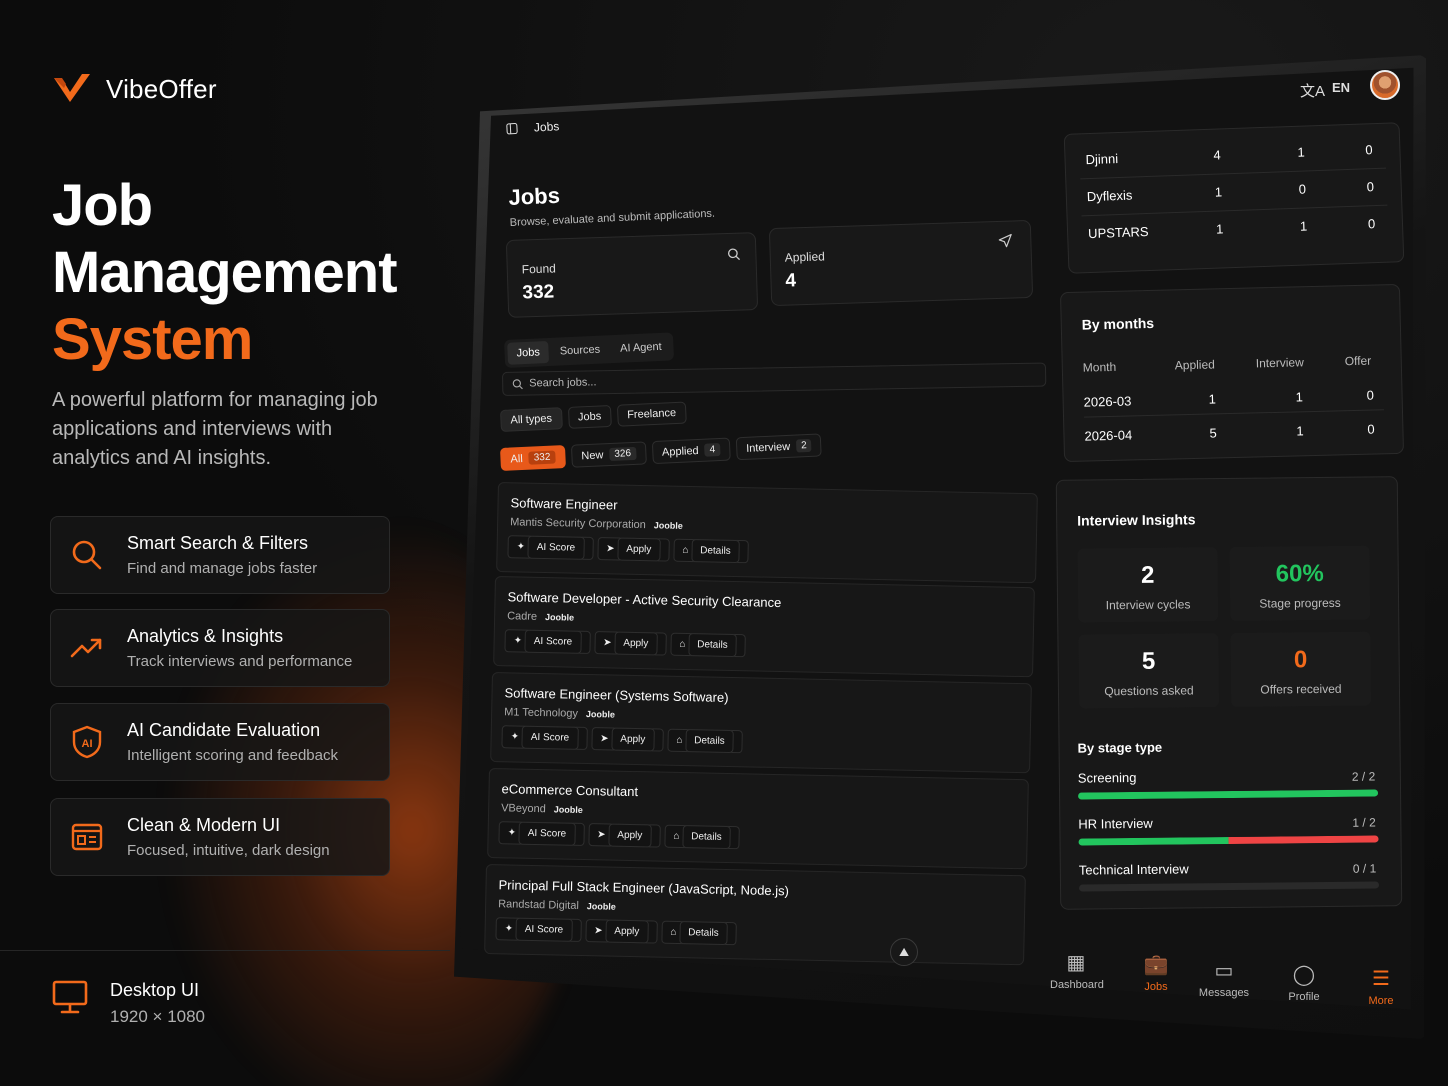 The height and width of the screenshot is (1086, 1448). Describe the element at coordinates (1304, 997) in the screenshot. I see `nav-label: Profile` at that location.